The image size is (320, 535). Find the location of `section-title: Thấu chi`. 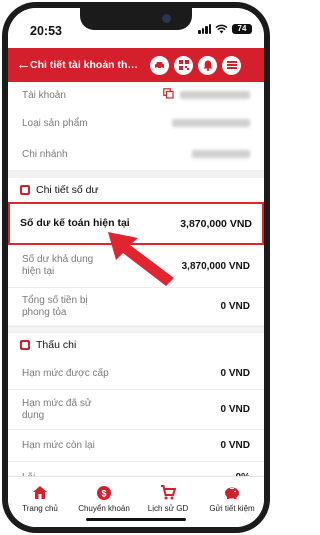

section-title: Thấu chi is located at coordinates (56, 345).